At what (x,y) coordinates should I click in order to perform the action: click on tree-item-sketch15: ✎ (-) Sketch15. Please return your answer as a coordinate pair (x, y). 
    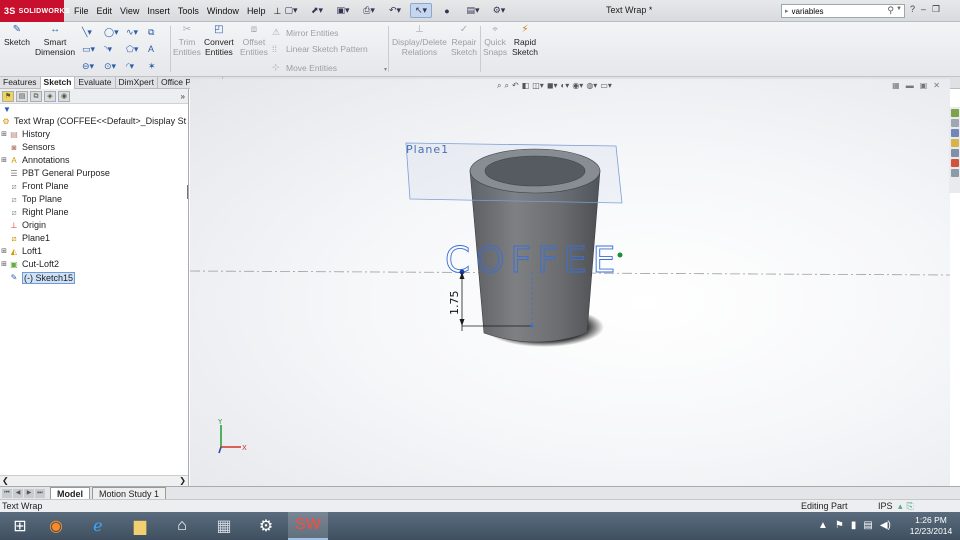
    Looking at the image, I should click on (94, 277).